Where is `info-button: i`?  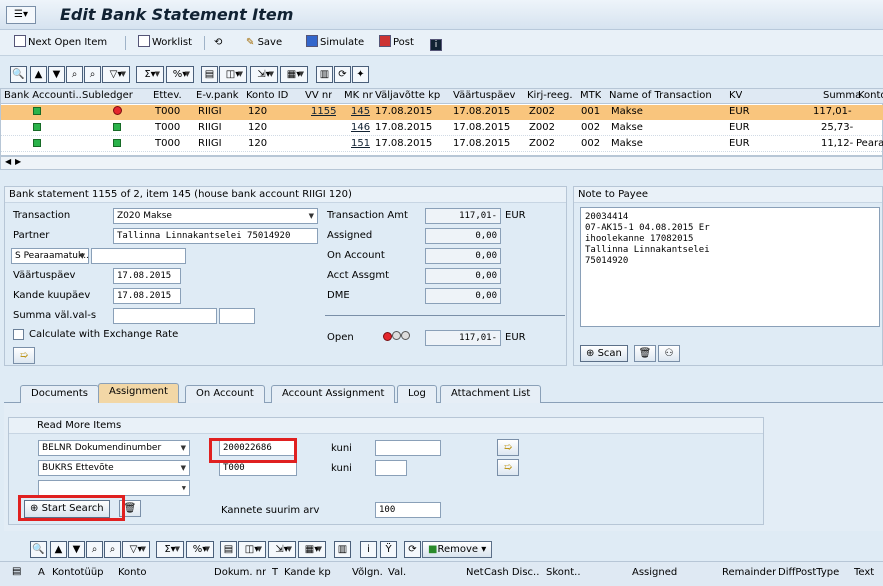 info-button: i is located at coordinates (437, 43).